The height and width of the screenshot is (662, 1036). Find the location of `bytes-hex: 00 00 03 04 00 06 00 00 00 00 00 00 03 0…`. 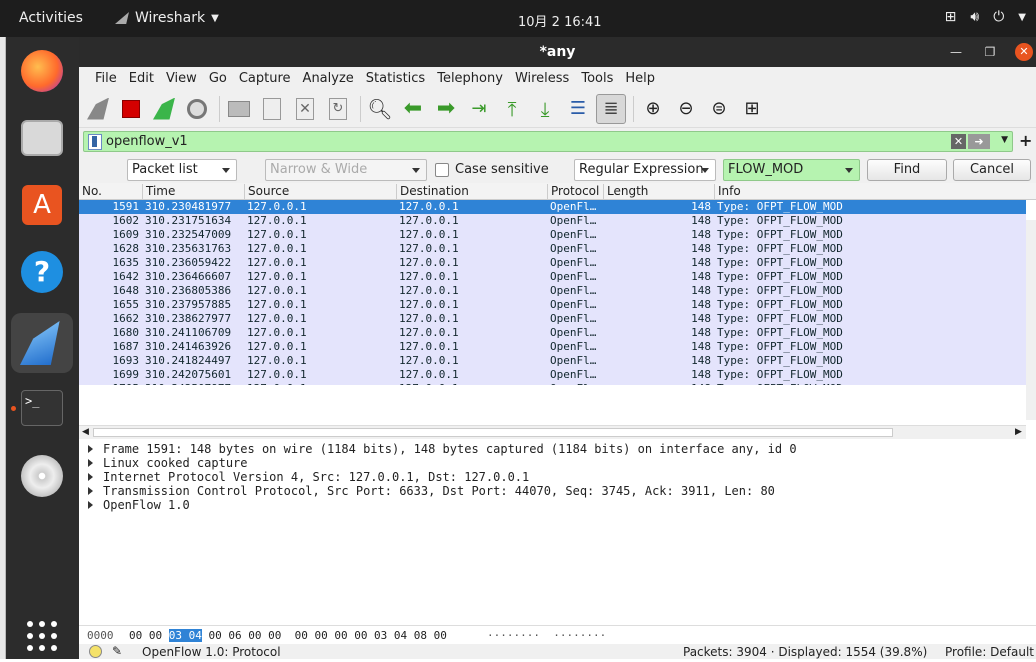

bytes-hex: 00 00 03 04 00 06 00 00 00 00 00 00 03 0… is located at coordinates (288, 635).